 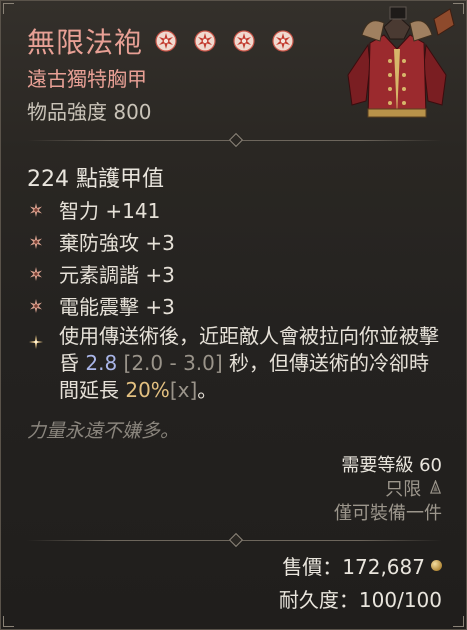 I want to click on affix-line: 電能震擊 +3, so click(x=102, y=305).